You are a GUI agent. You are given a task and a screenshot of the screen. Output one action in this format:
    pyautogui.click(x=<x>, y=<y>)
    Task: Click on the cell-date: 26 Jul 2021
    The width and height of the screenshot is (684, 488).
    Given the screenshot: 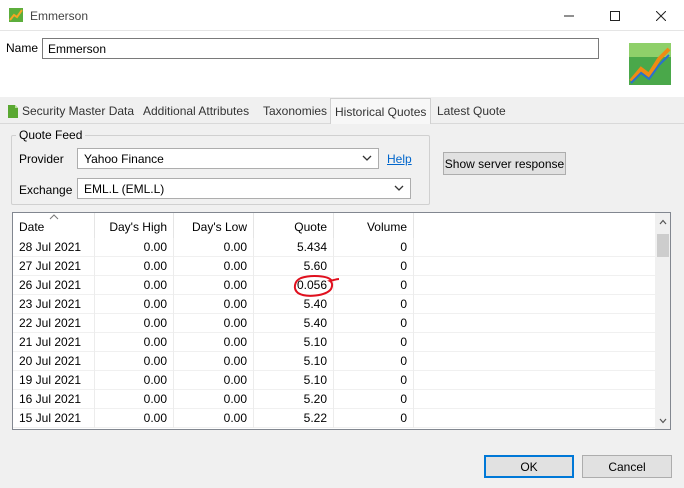 What is the action you would take?
    pyautogui.click(x=54, y=285)
    